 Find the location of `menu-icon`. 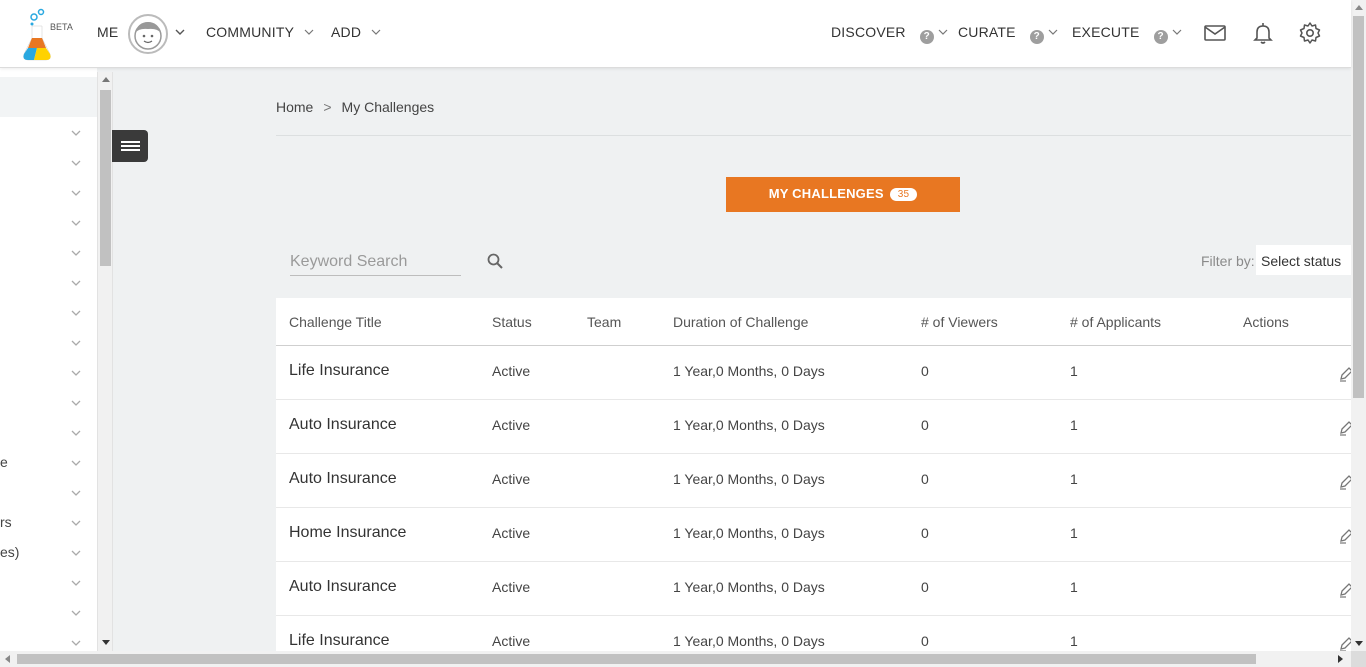

menu-icon is located at coordinates (130, 146).